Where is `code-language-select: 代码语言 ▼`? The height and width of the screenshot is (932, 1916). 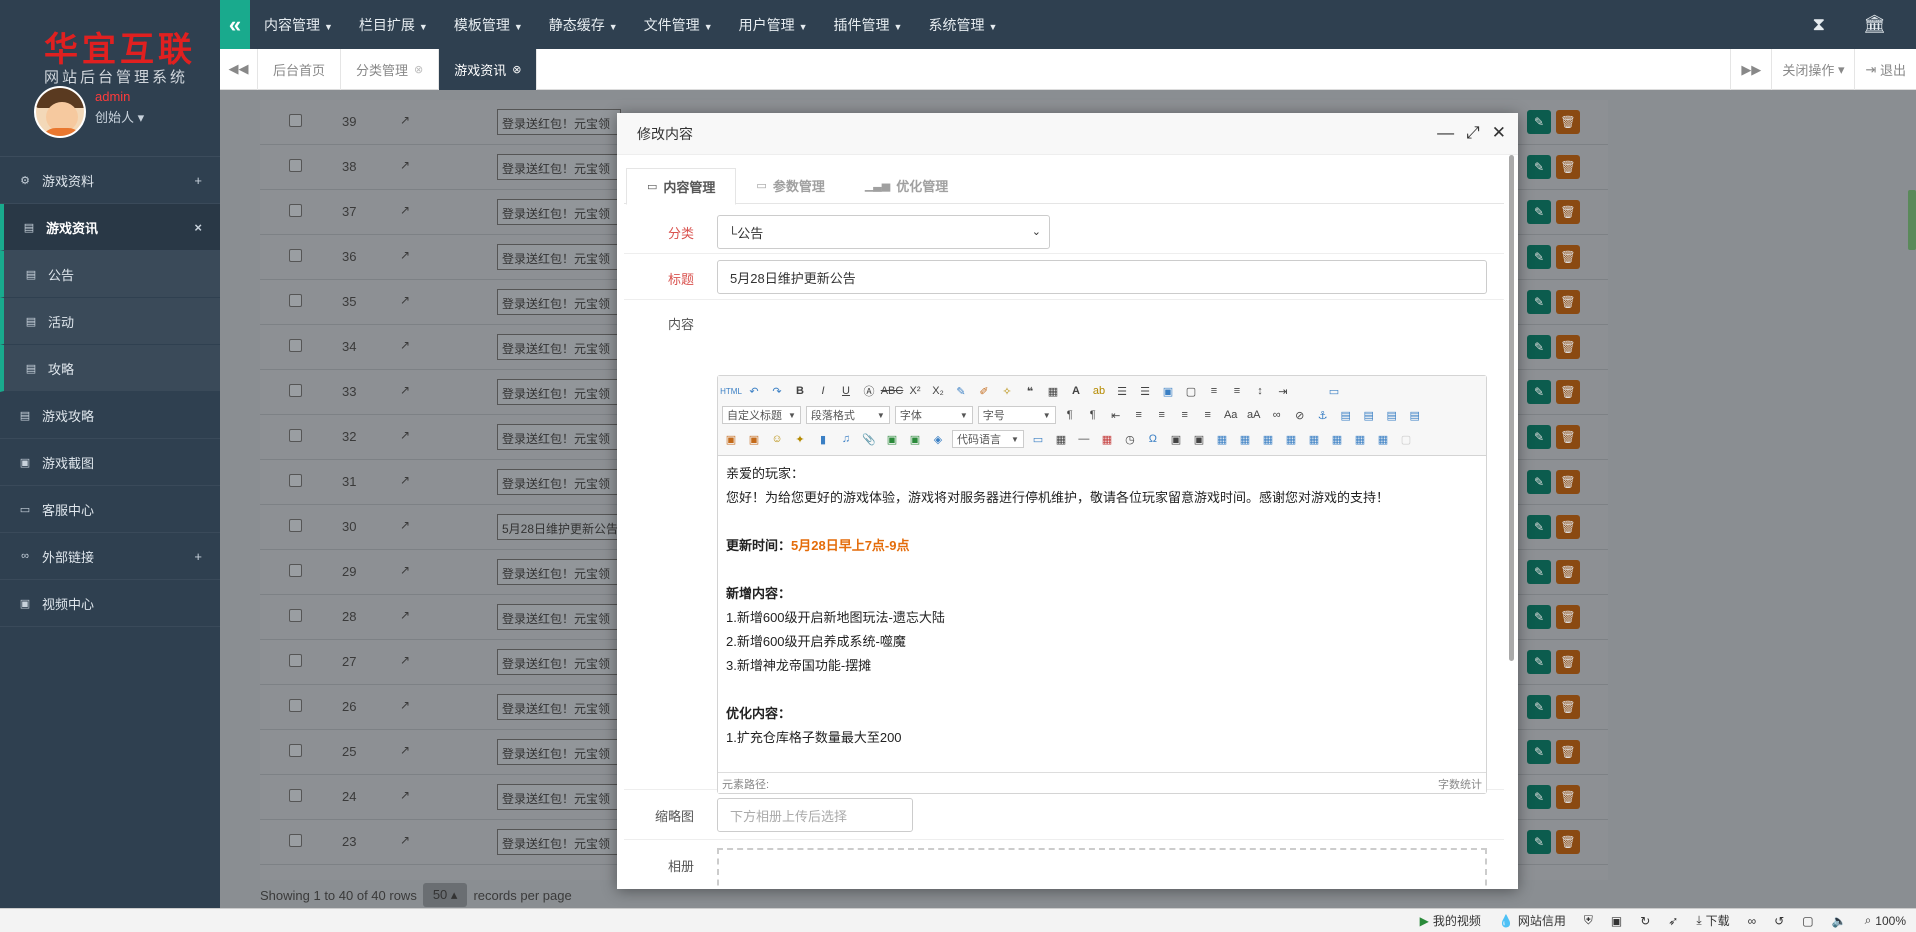 code-language-select: 代码语言 ▼ is located at coordinates (988, 439).